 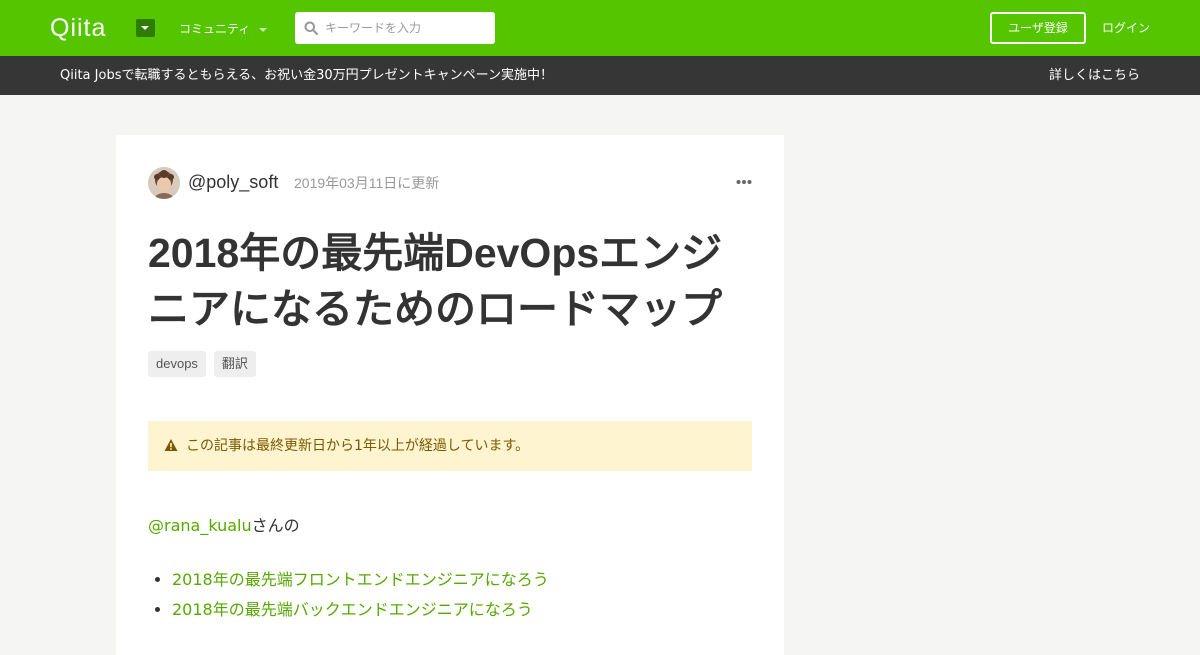 What do you see at coordinates (233, 182) in the screenshot?
I see `author-username: @poly_soft` at bounding box center [233, 182].